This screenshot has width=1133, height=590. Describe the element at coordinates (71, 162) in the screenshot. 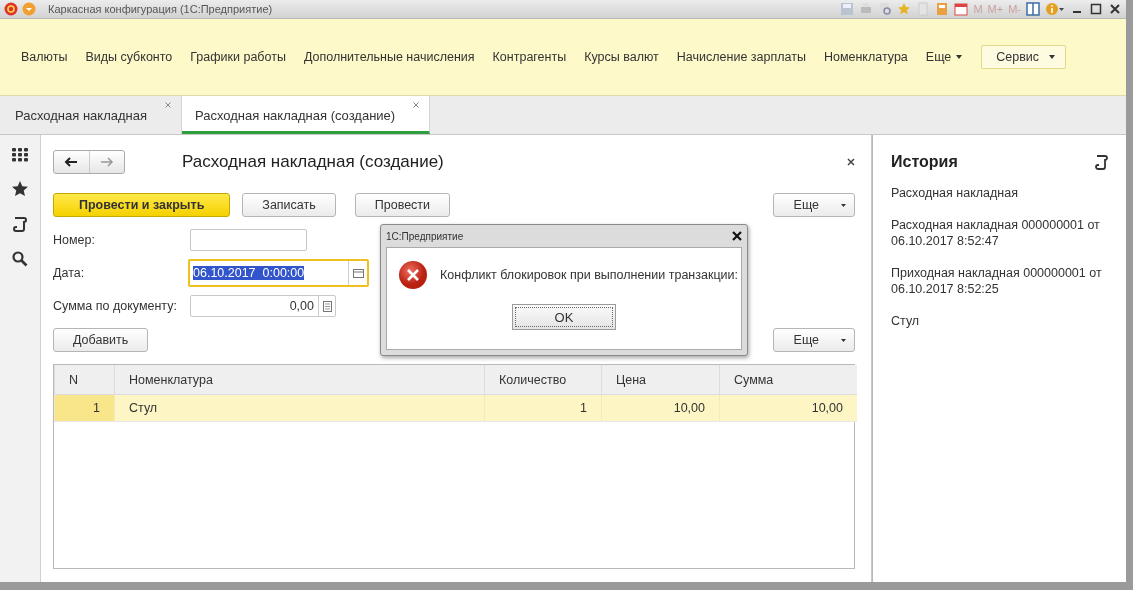

I see `back-arrow-icon` at that location.